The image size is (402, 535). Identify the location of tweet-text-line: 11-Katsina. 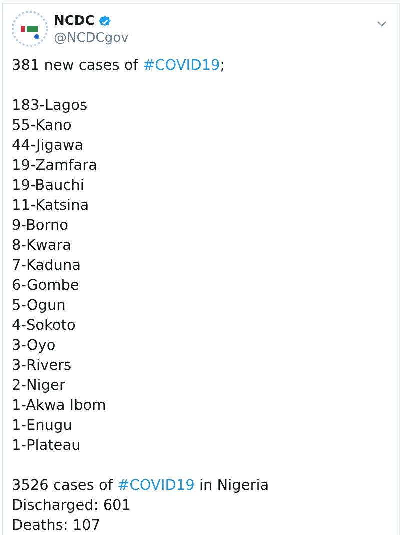
(51, 206).